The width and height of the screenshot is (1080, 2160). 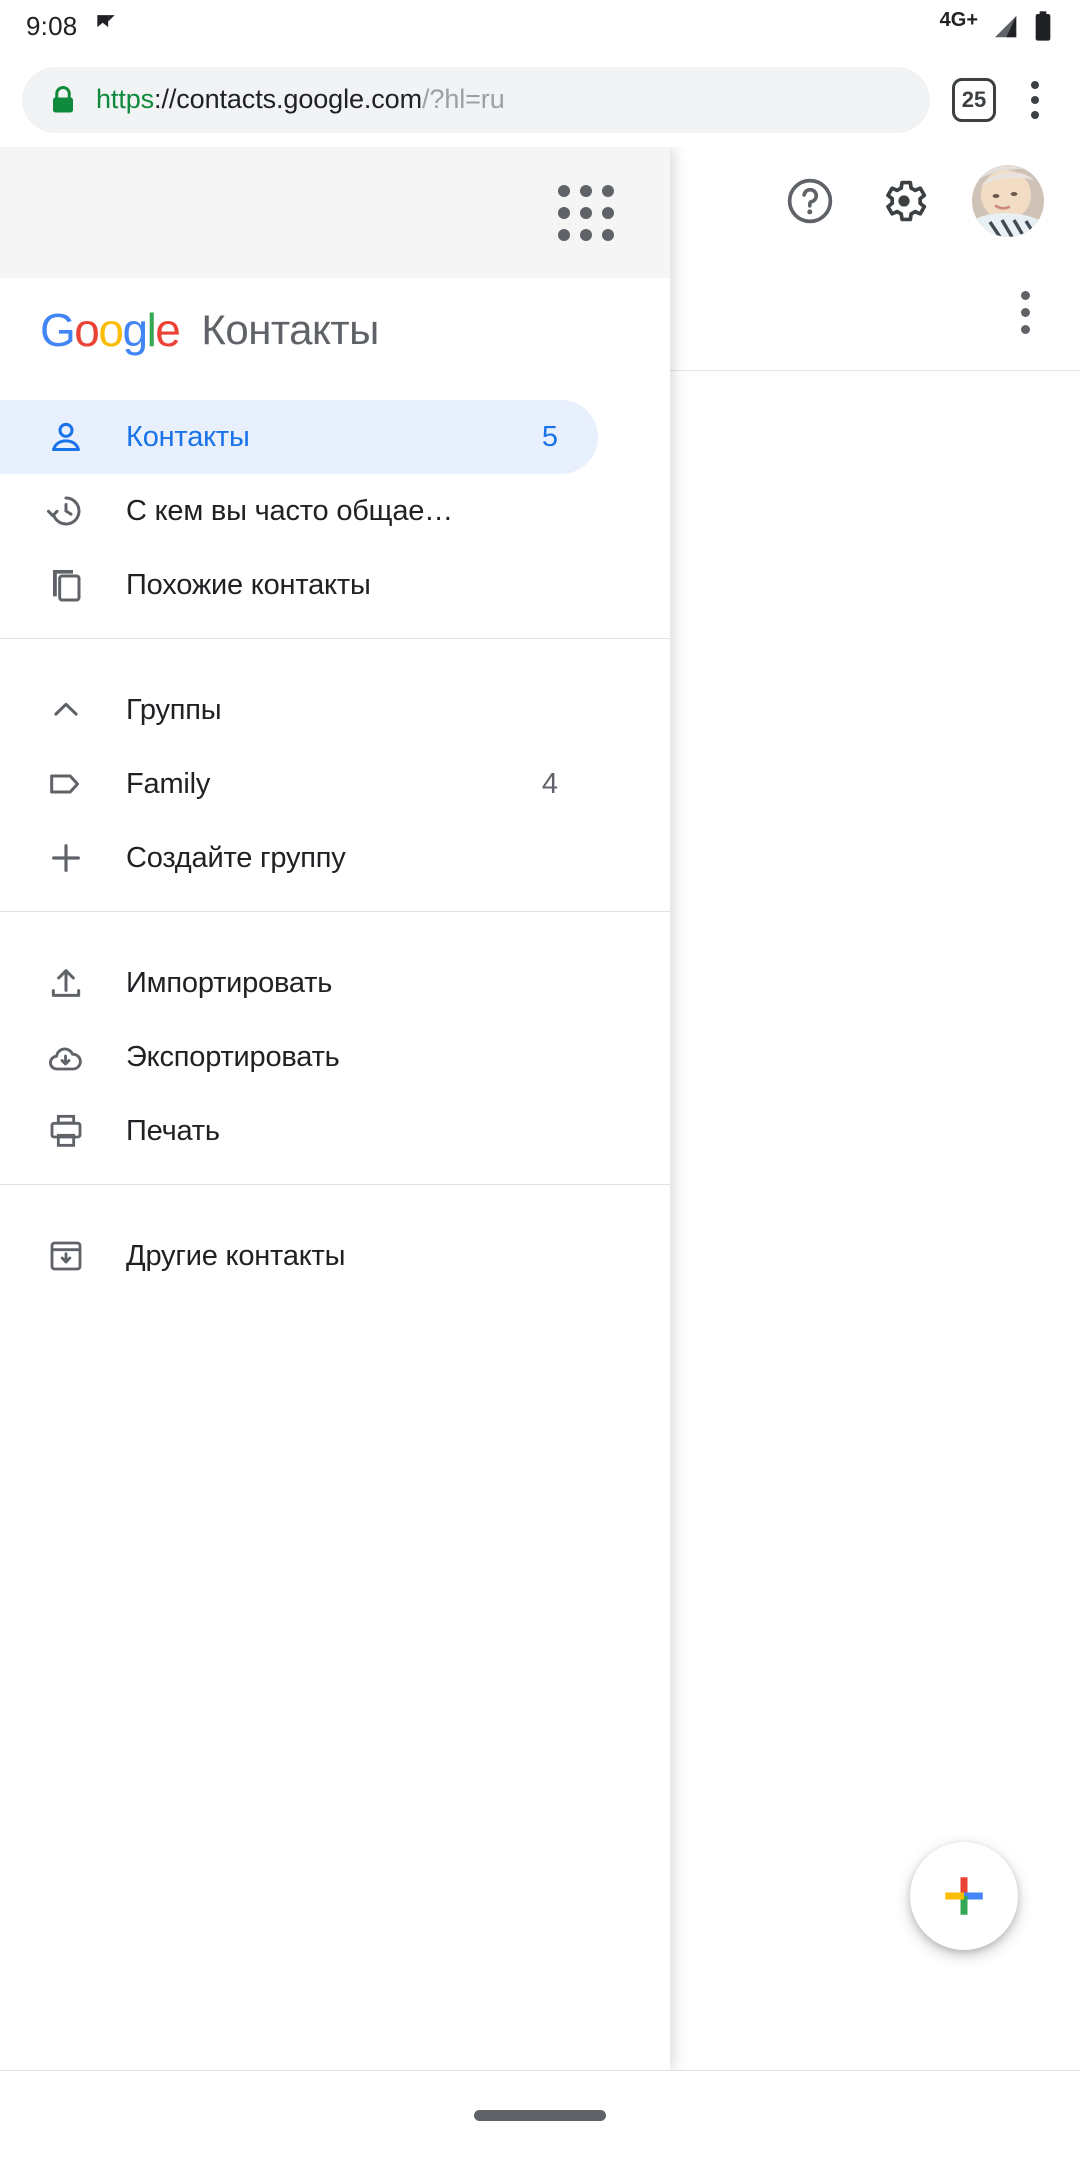 I want to click on home-indicator, so click(x=540, y=2115).